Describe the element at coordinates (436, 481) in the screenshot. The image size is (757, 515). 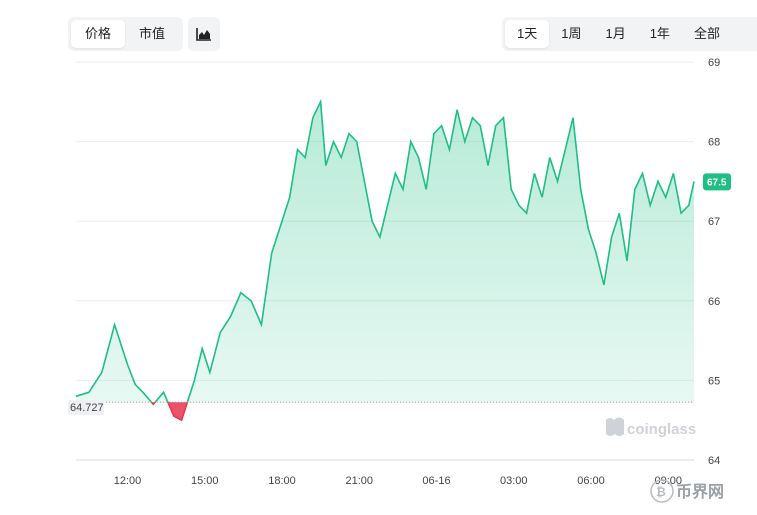
I see `x-tick-label: 06-16` at that location.